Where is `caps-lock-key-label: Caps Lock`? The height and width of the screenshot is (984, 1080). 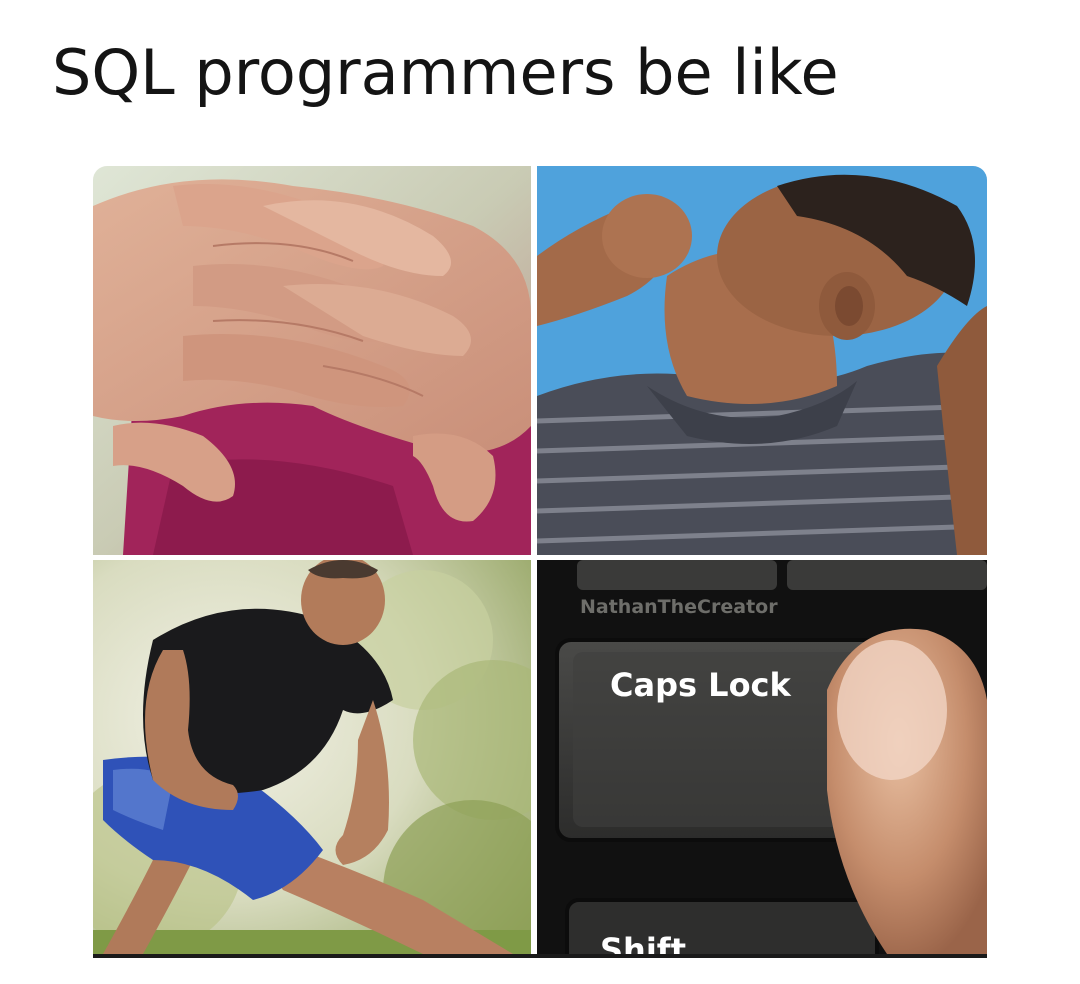
caps-lock-key-label: Caps Lock is located at coordinates (700, 685).